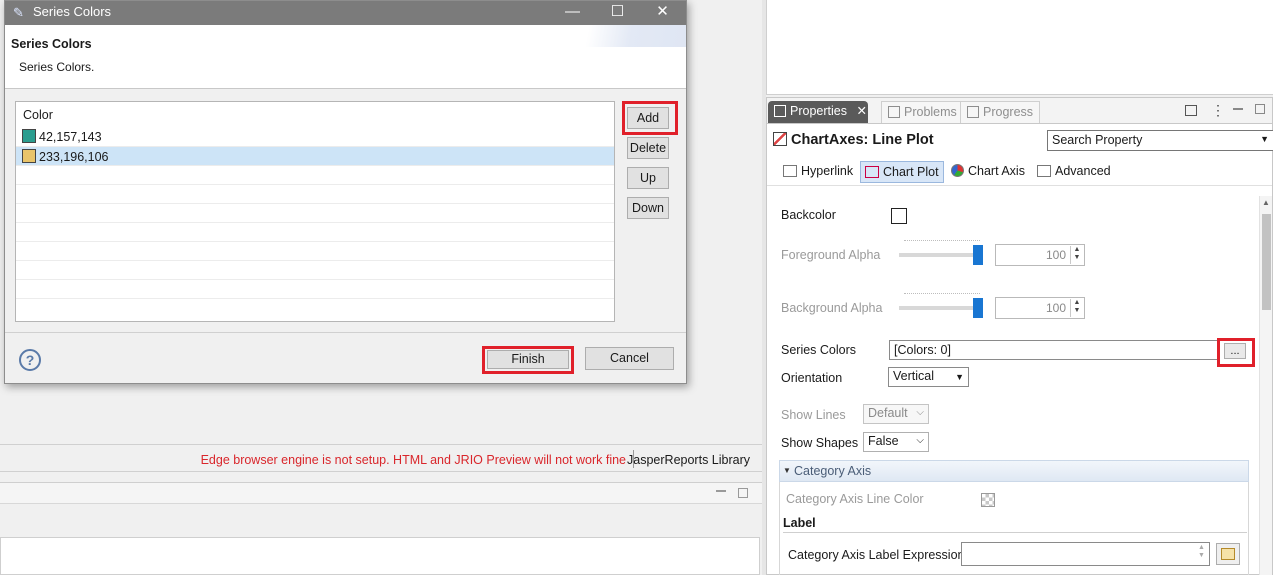  Describe the element at coordinates (1191, 110) in the screenshot. I see `pin-view-icon` at that location.